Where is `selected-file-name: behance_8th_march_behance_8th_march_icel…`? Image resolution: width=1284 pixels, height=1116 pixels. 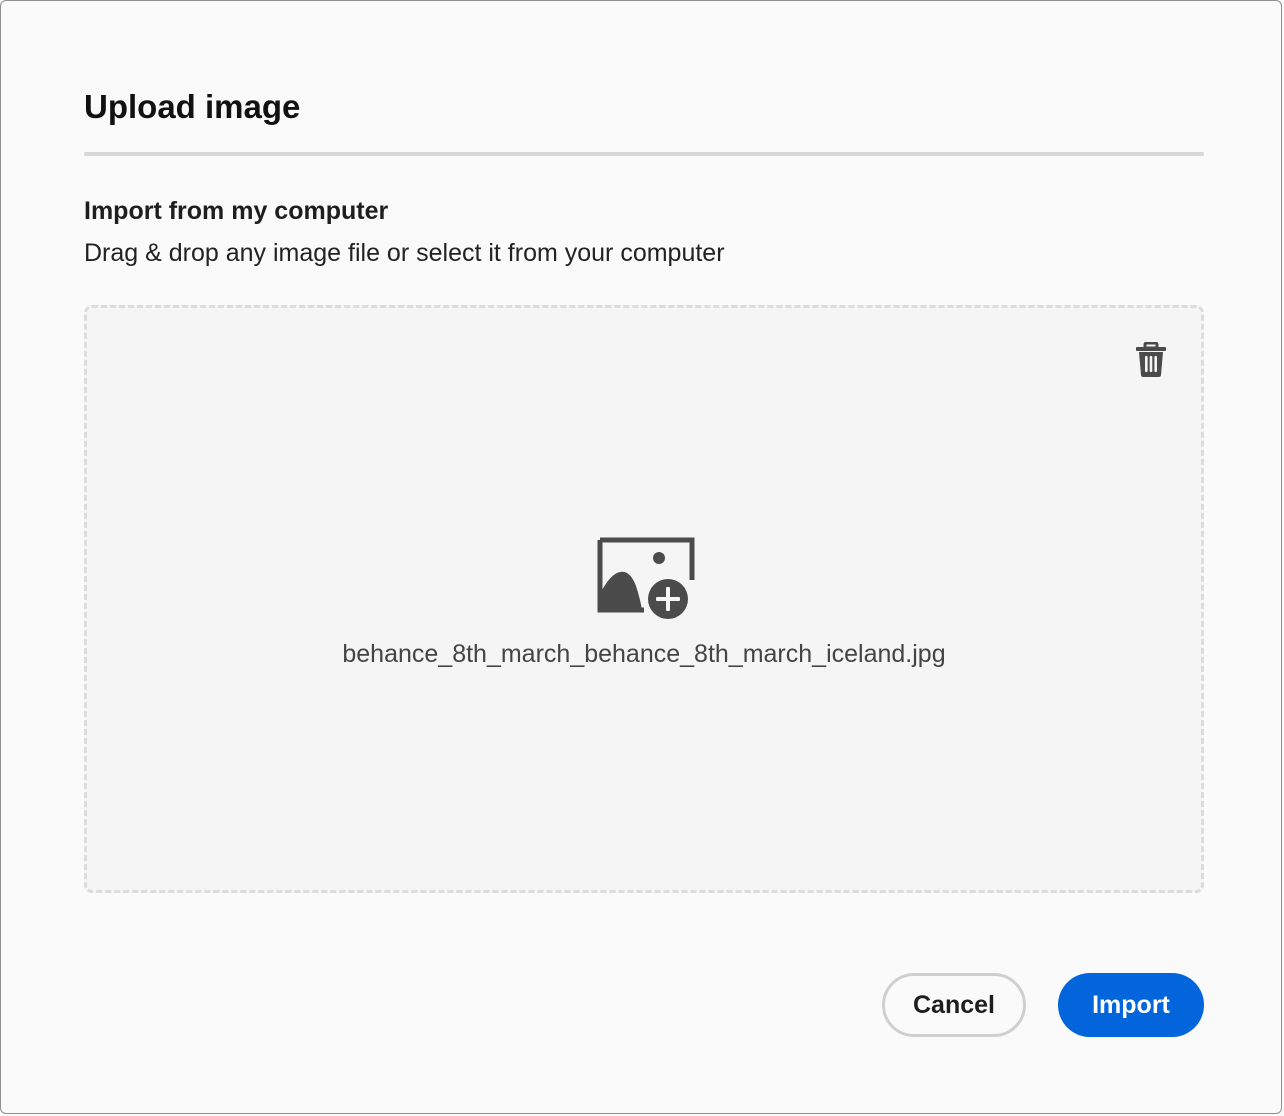 selected-file-name: behance_8th_march_behance_8th_march_icel… is located at coordinates (644, 654).